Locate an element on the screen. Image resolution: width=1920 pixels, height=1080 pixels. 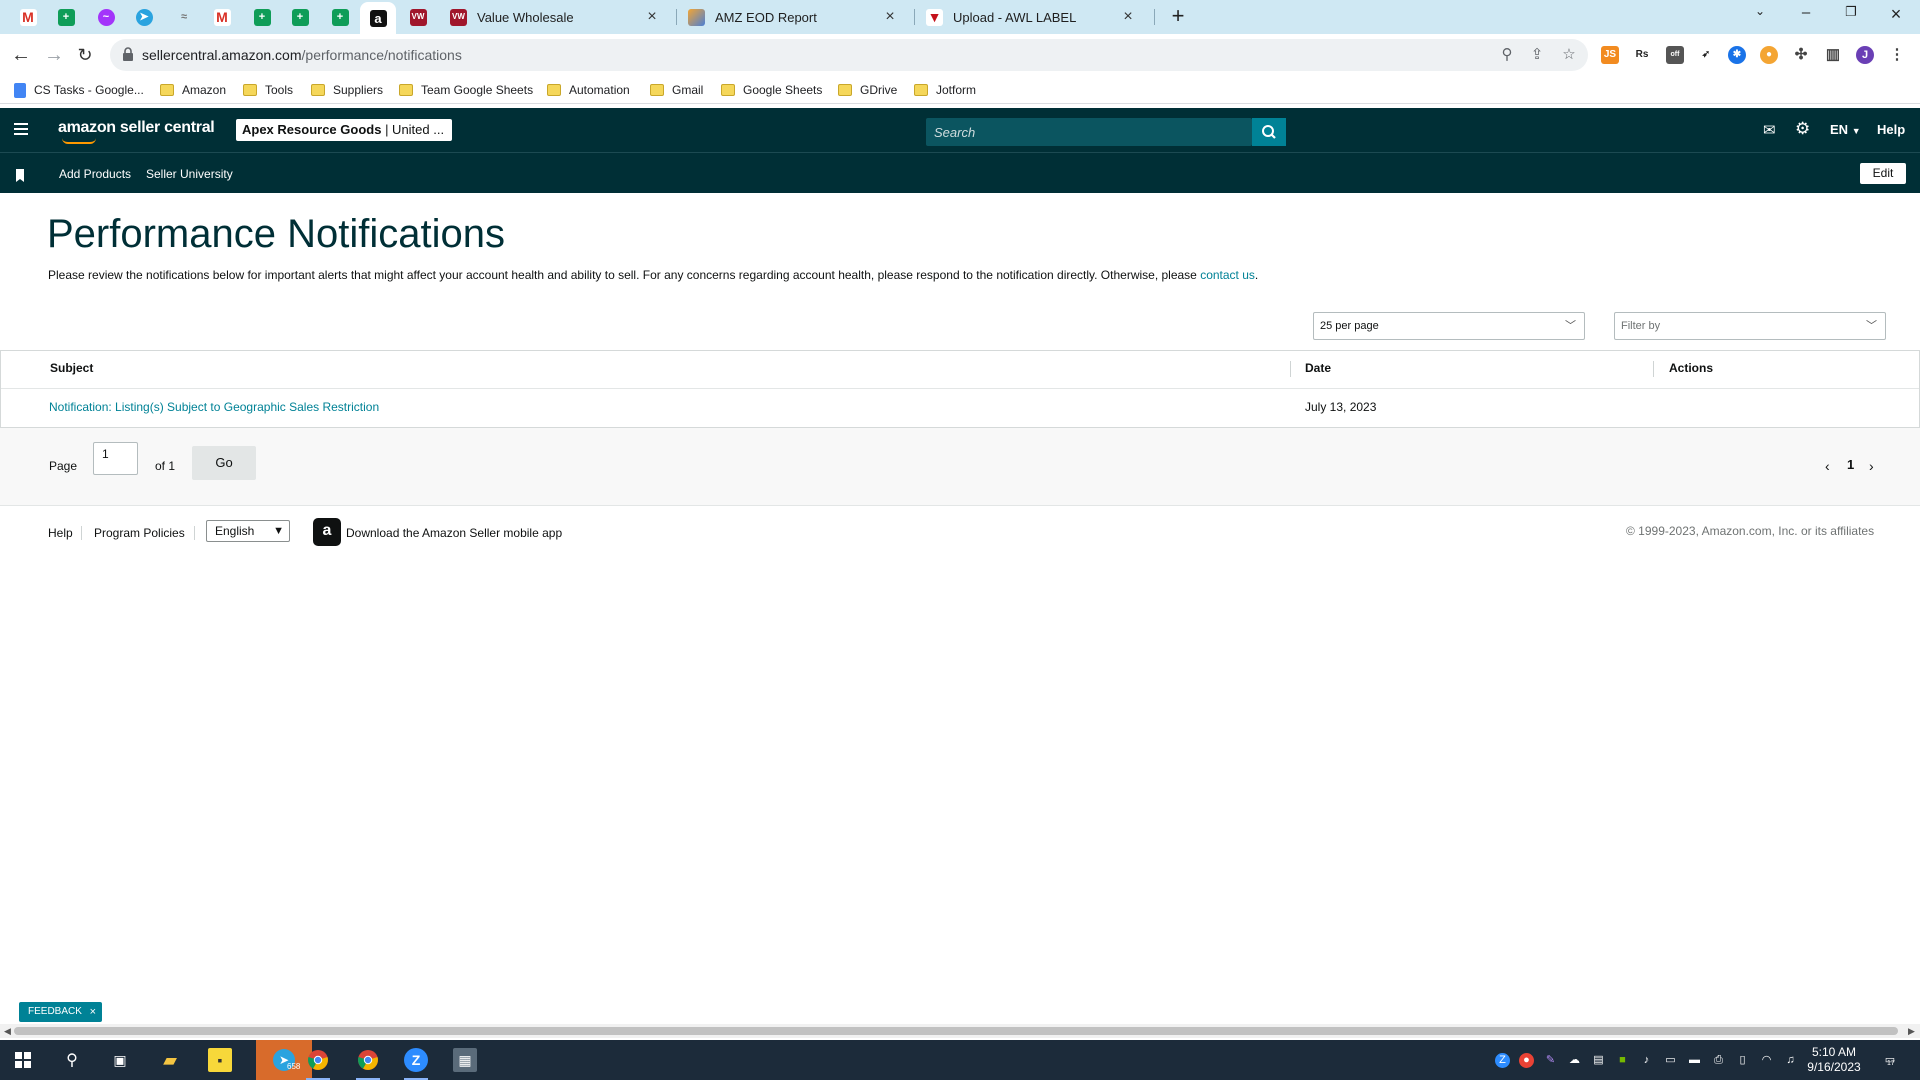
microphone-icon: ♪ is located at coordinates (1646, 1060).